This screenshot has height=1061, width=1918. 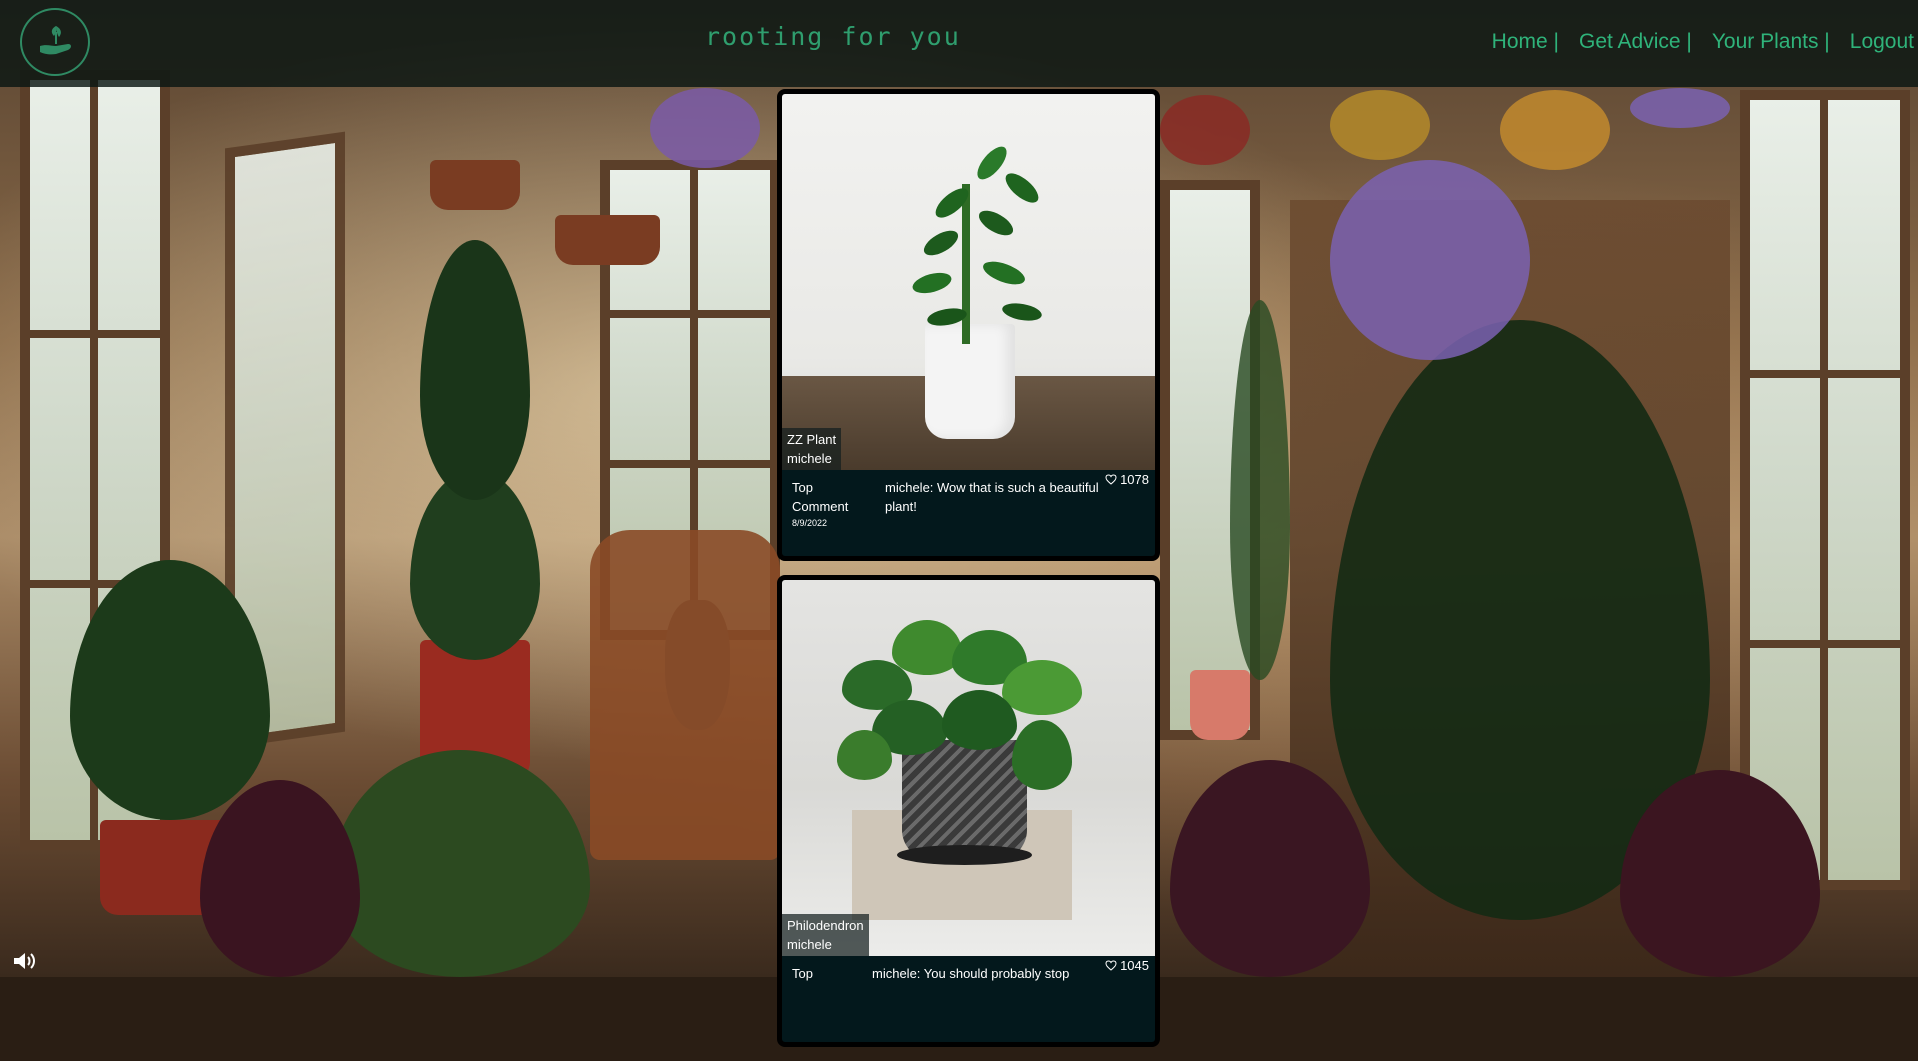 I want to click on like-counter: 1078, so click(x=1127, y=479).